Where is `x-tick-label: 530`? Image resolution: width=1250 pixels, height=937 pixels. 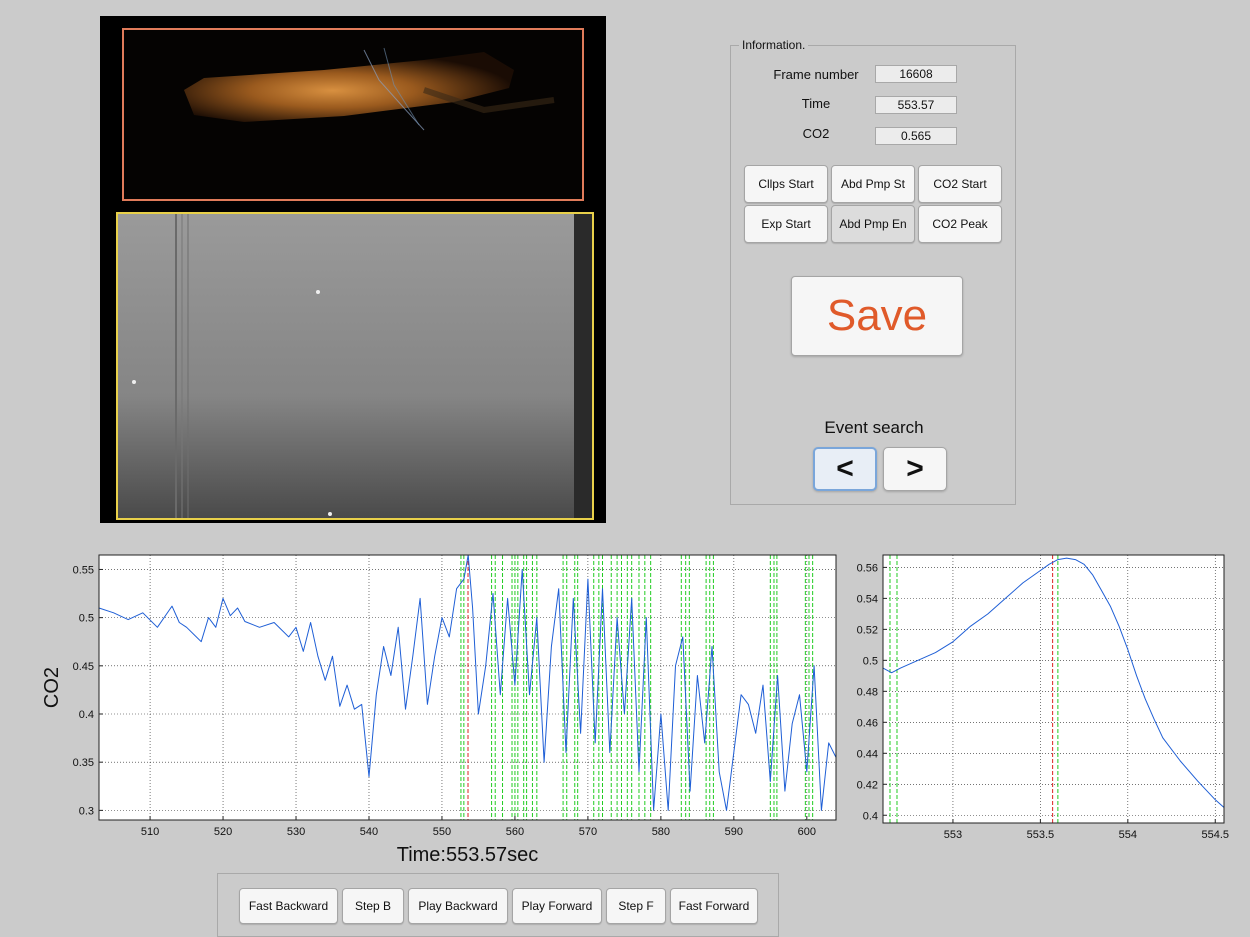 x-tick-label: 530 is located at coordinates (296, 832).